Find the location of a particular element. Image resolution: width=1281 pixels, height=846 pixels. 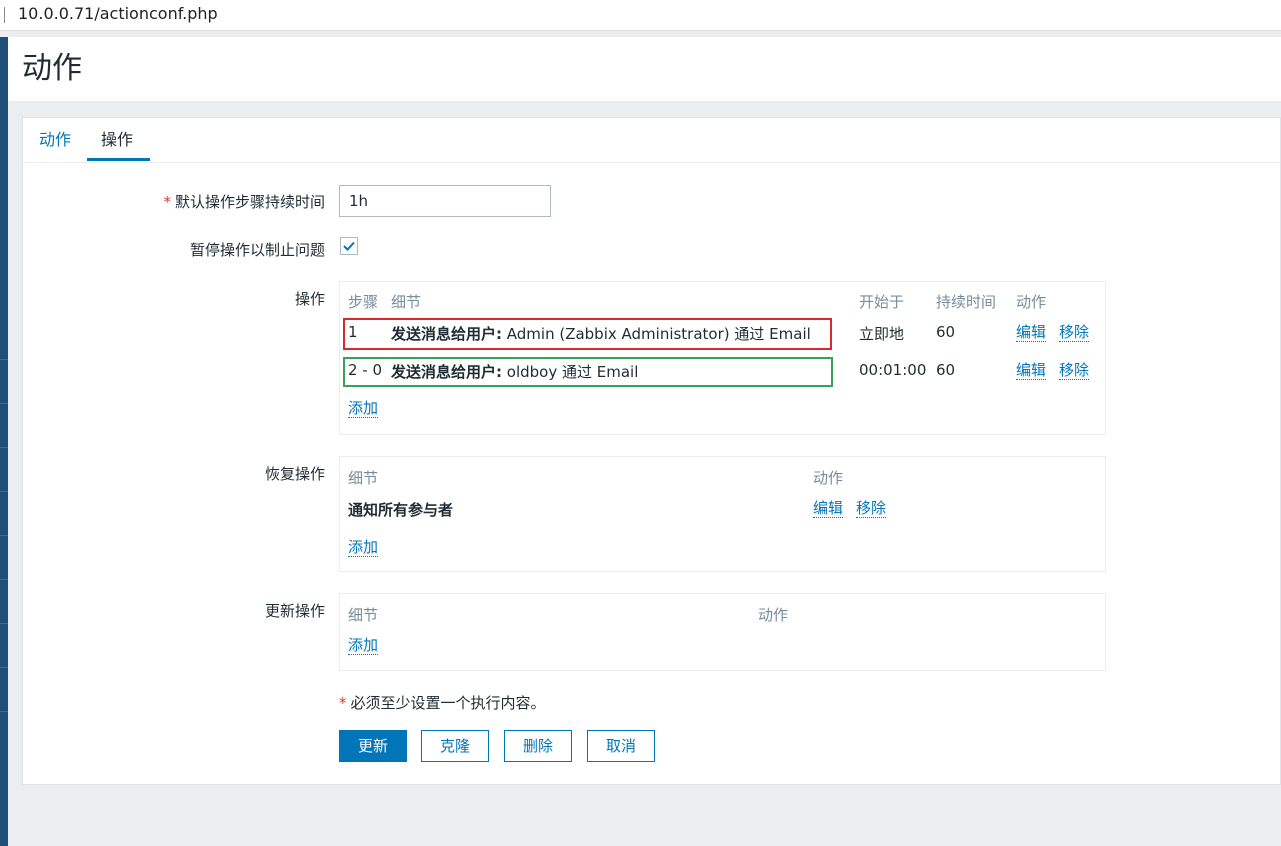

row2-steps: 2 - 0 is located at coordinates (365, 370).